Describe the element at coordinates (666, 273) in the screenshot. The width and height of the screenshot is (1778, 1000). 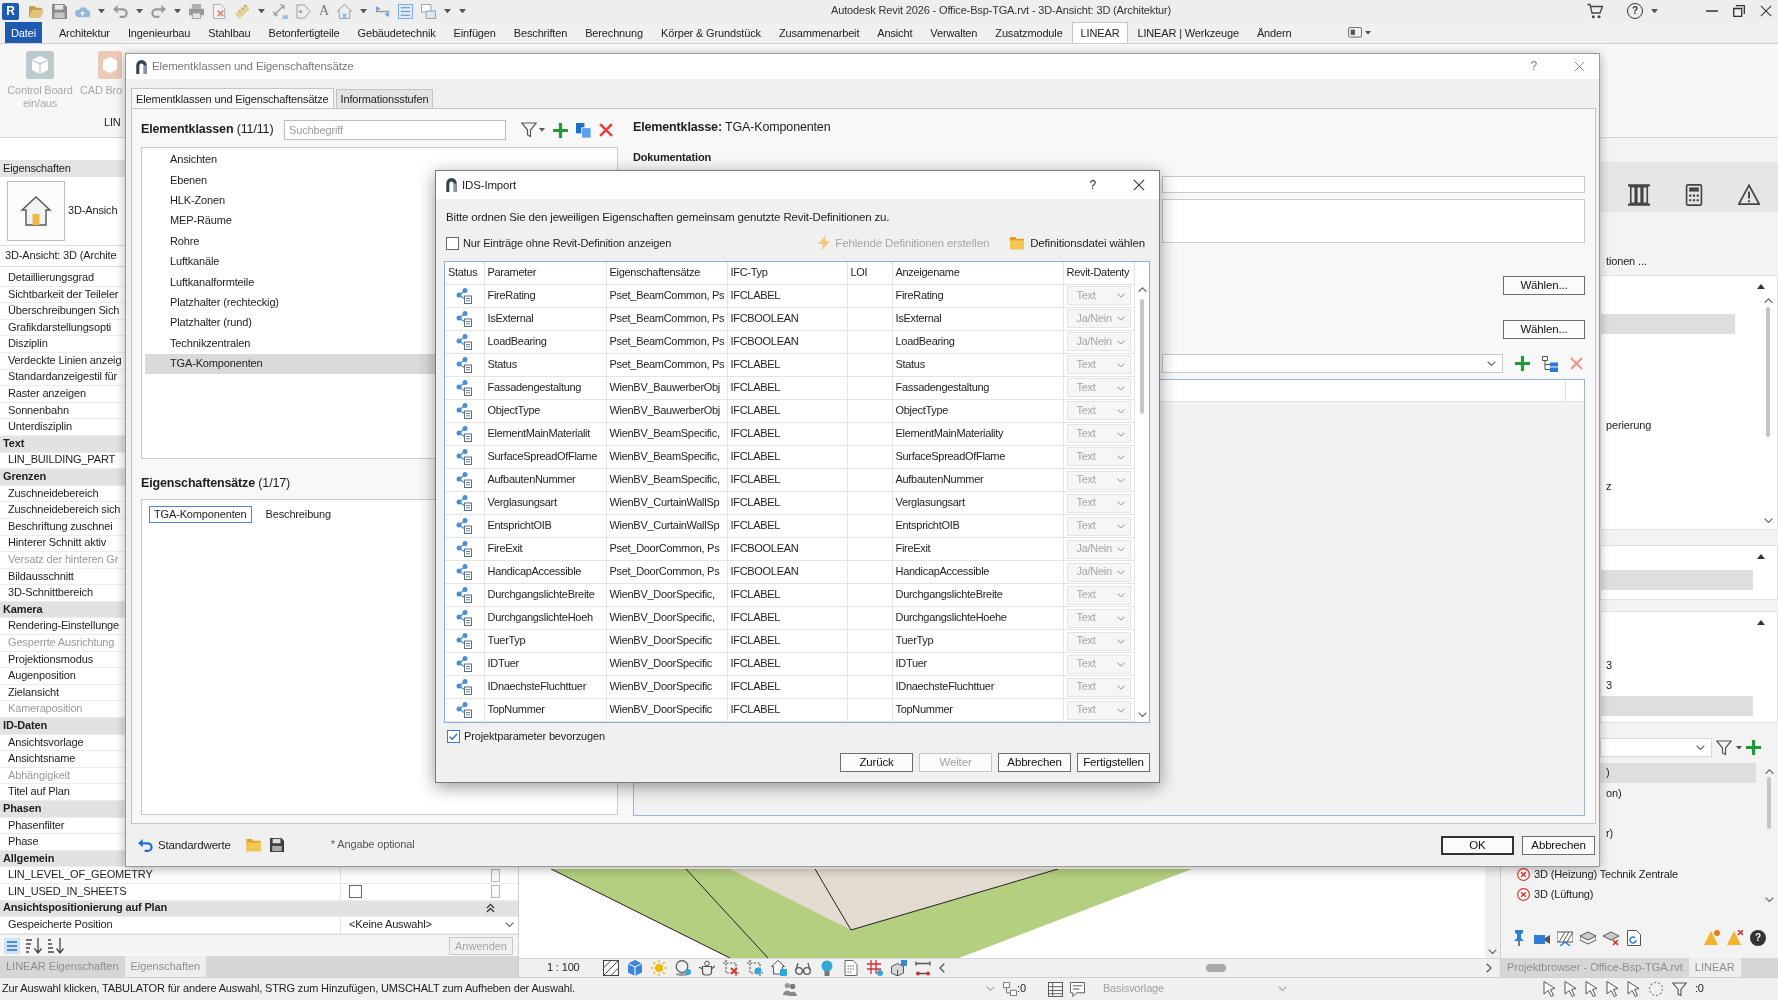
I see `column-header: Eigenschaftensätze` at that location.